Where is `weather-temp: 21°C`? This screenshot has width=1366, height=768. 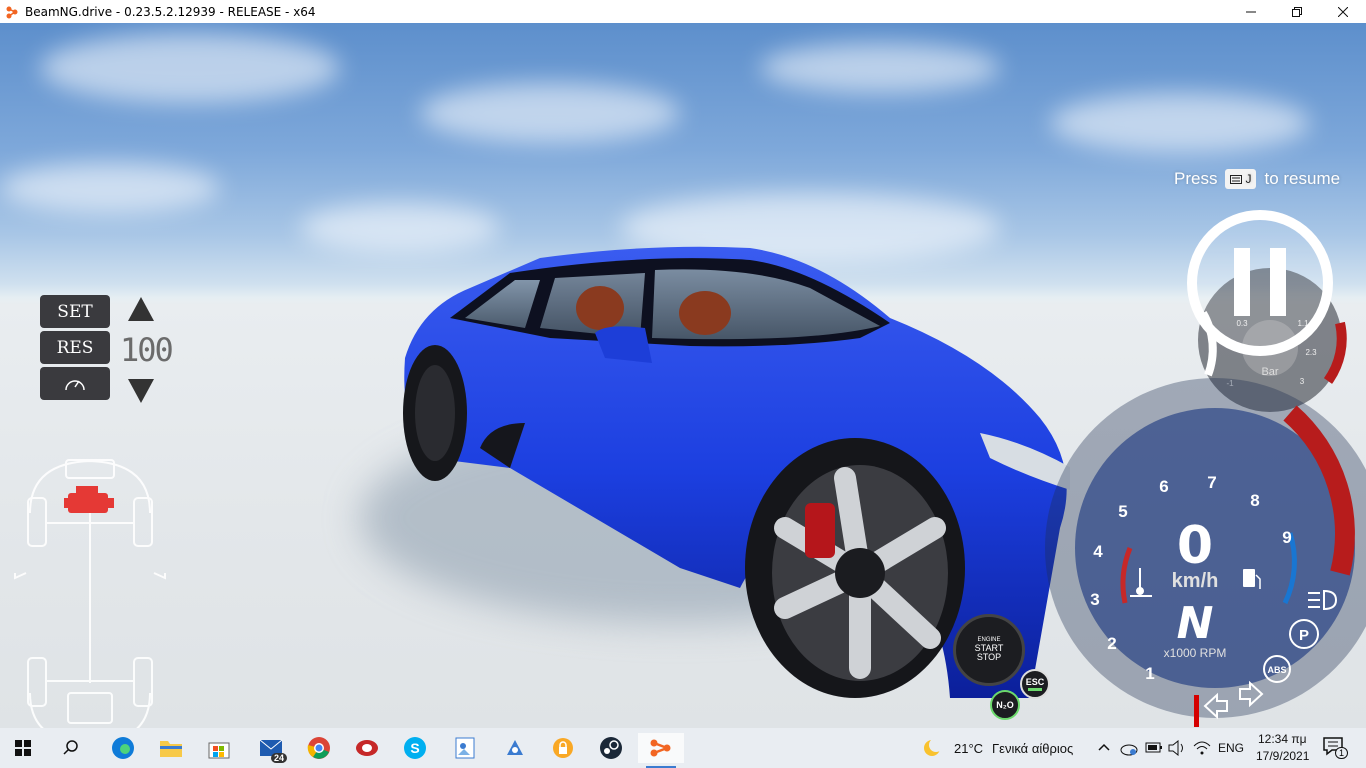
weather-temp: 21°C is located at coordinates (968, 748).